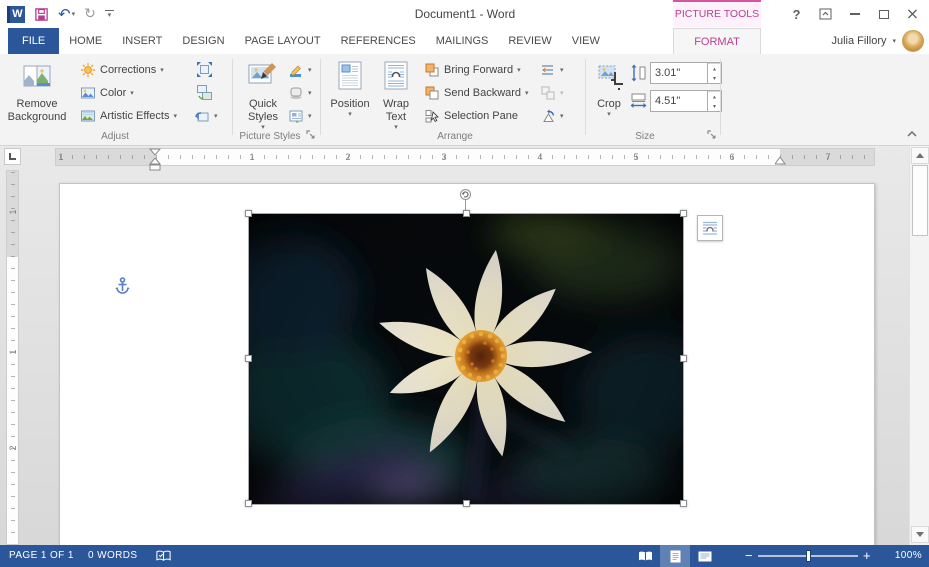 The image size is (929, 567). What do you see at coordinates (912, 14) in the screenshot?
I see `close-button: ×` at bounding box center [912, 14].